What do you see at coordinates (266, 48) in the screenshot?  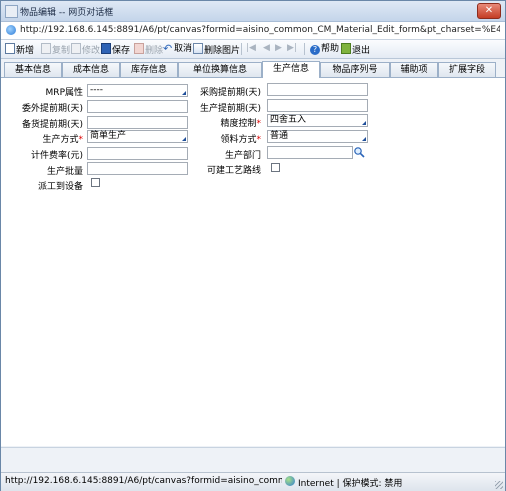 I see `prev-record-icon: ◀` at bounding box center [266, 48].